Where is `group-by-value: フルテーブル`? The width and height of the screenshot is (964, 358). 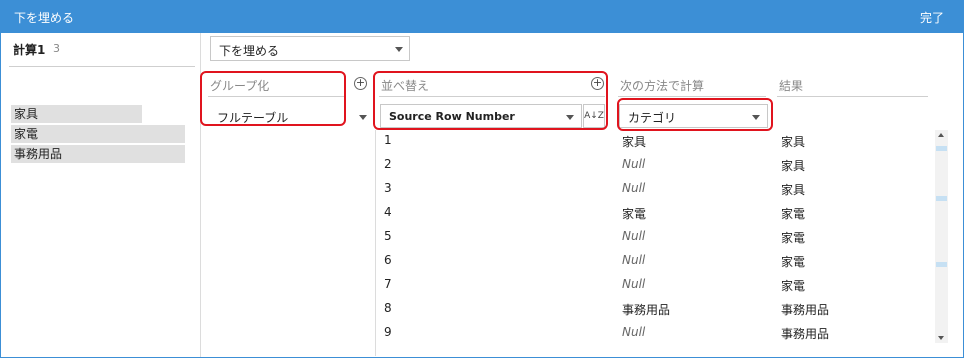
group-by-value: フルテーブル is located at coordinates (253, 118).